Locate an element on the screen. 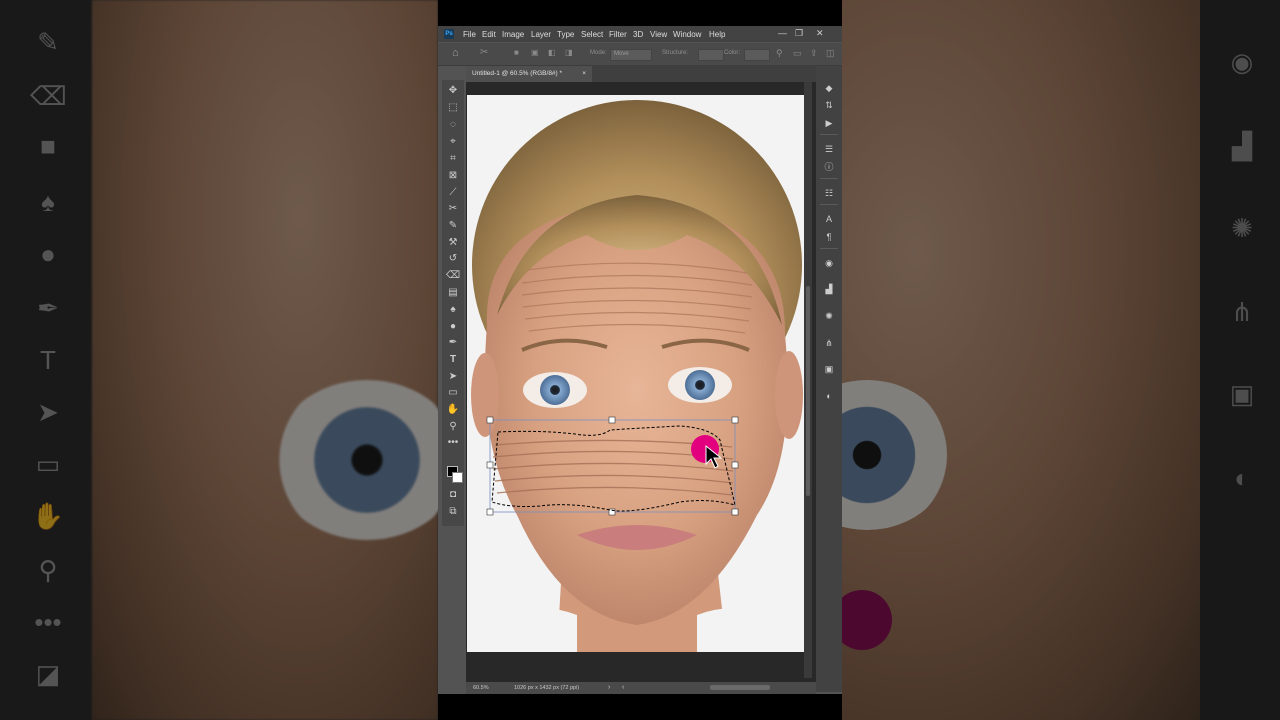  zoom-icon: ⚲ is located at coordinates (453, 427).